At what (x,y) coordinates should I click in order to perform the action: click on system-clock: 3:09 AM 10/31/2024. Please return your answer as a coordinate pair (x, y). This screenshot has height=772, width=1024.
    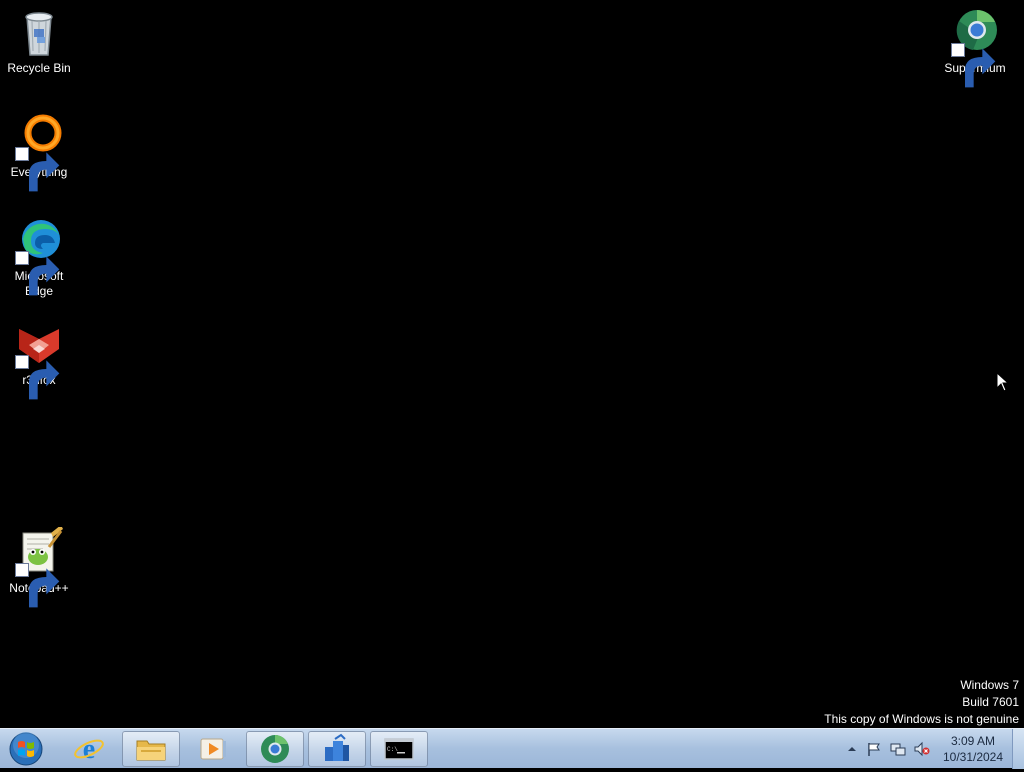
    Looking at the image, I should click on (973, 749).